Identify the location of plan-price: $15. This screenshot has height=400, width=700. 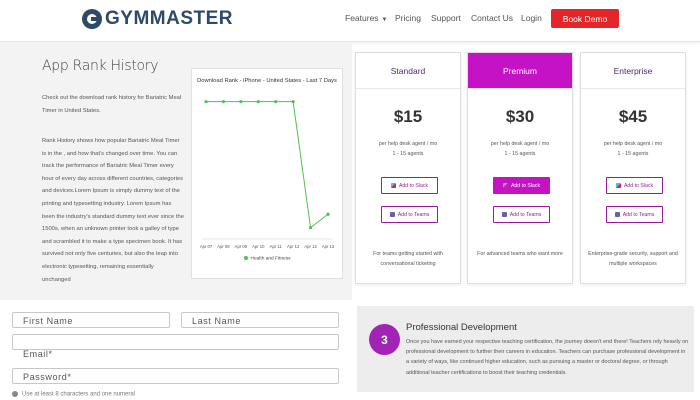
(408, 116).